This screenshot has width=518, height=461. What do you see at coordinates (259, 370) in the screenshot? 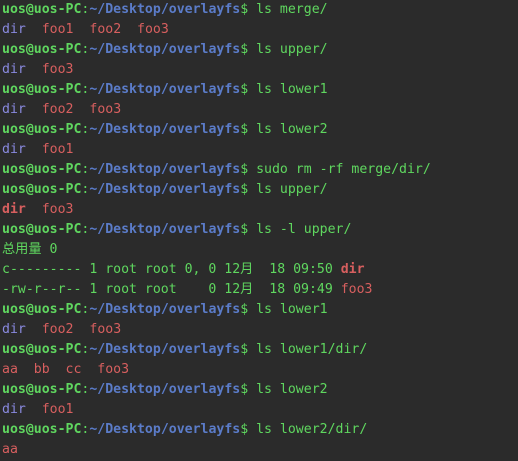
I see `output-line: aa bb cc foo3` at bounding box center [259, 370].